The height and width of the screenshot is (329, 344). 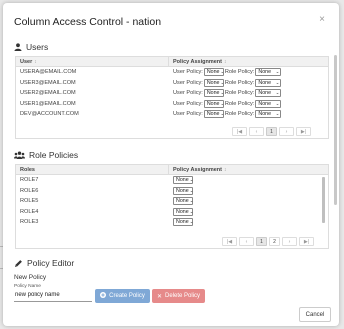 I want to click on role-name: ROLE6, so click(x=29, y=190).